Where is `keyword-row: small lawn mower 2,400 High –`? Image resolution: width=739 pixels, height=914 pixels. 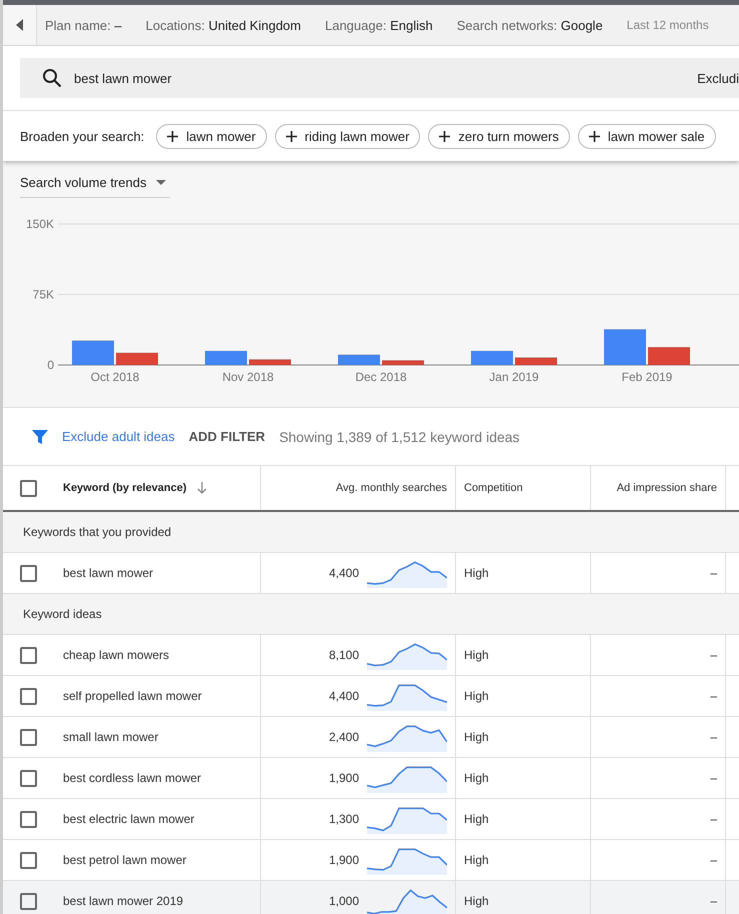
keyword-row: small lawn mower 2,400 High – is located at coordinates (371, 737).